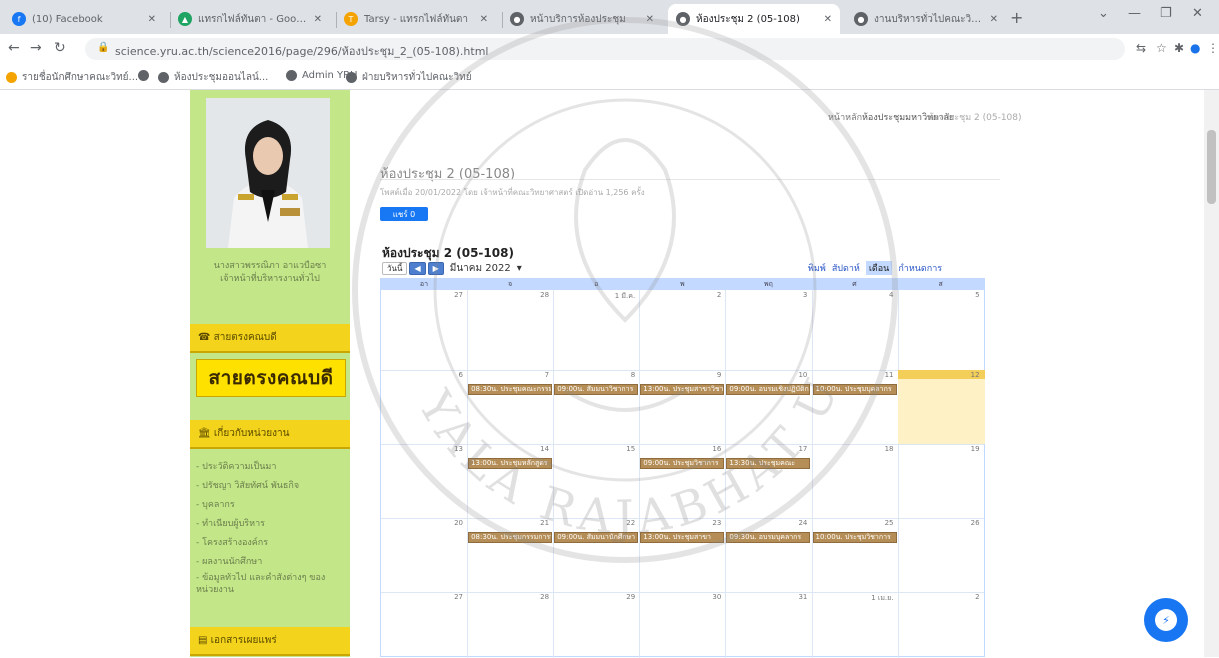  Describe the element at coordinates (768, 537) in the screenshot. I see `calendar-event: 09:30น. อบรมบุคลากร` at that location.